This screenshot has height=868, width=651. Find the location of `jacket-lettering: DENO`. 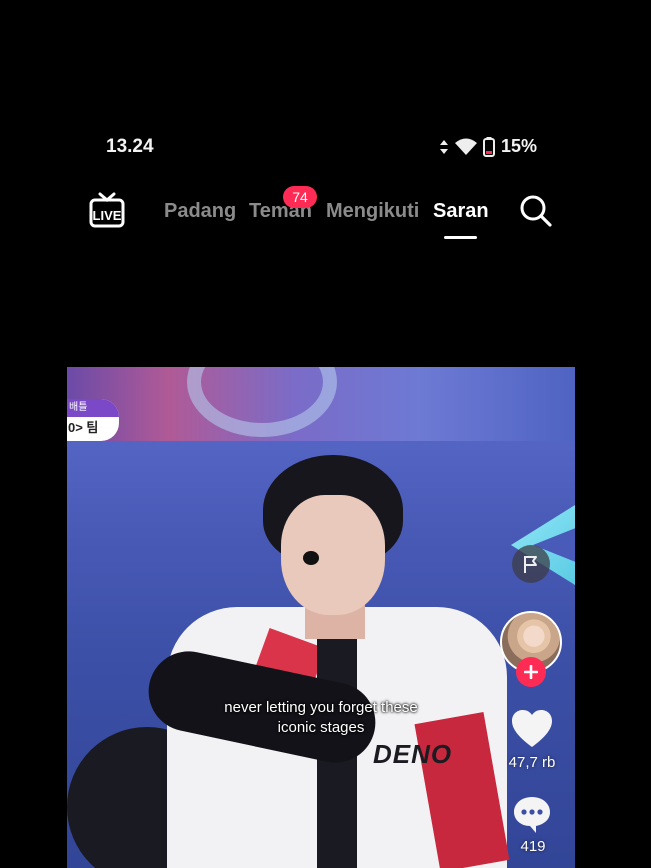

jacket-lettering: DENO is located at coordinates (413, 754).